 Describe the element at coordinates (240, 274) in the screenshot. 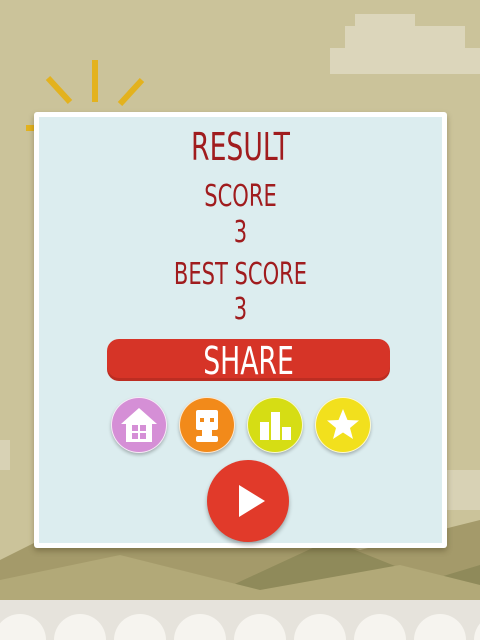

I see `best-score-label: BEST SCORE` at that location.